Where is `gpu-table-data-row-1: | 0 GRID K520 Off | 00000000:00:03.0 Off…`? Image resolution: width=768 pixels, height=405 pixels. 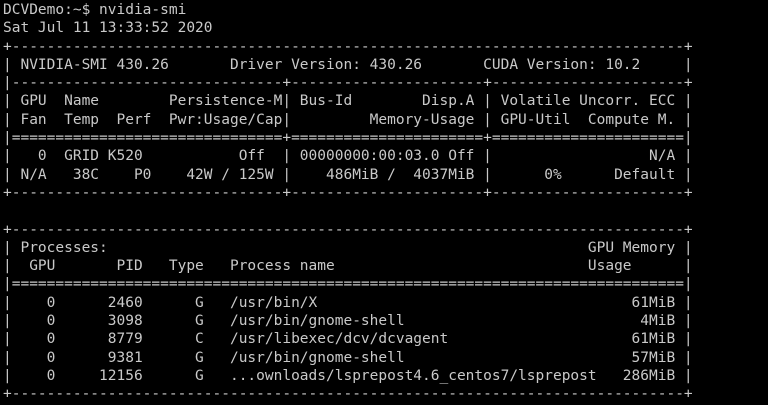 gpu-table-data-row-1: | 0 GRID K520 Off | 00000000:00:03.0 Off… is located at coordinates (348, 156).